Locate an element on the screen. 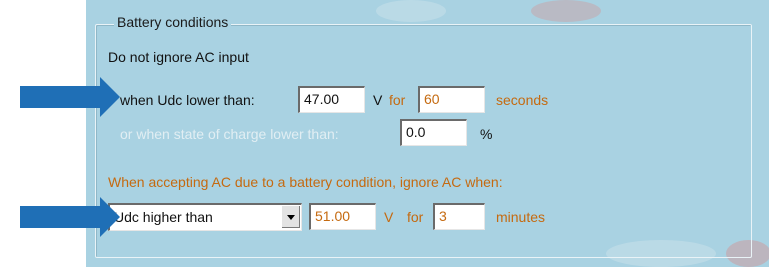  ignore-voltage-unit: V is located at coordinates (389, 217).